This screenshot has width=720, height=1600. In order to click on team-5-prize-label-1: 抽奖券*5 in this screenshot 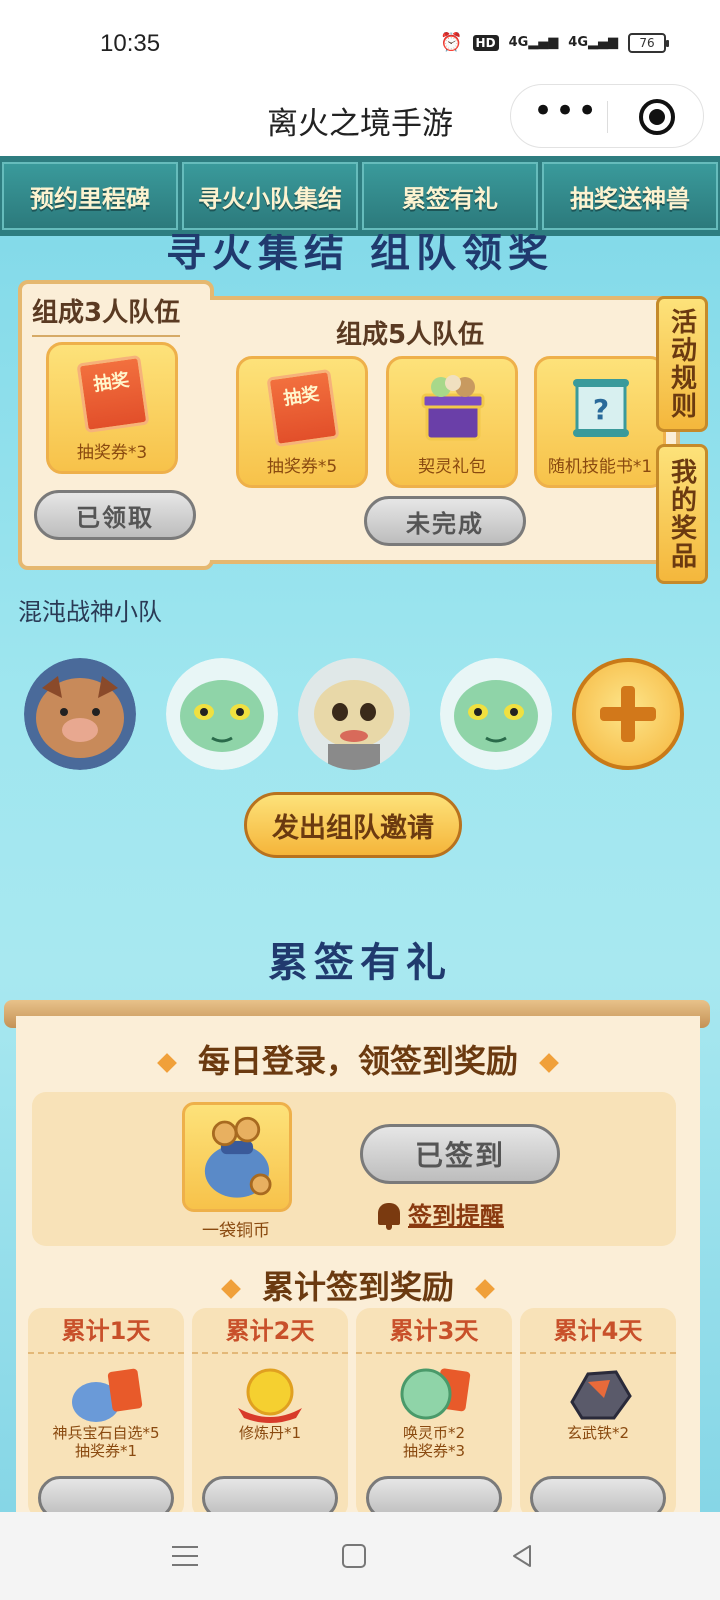, I will do `click(302, 467)`.